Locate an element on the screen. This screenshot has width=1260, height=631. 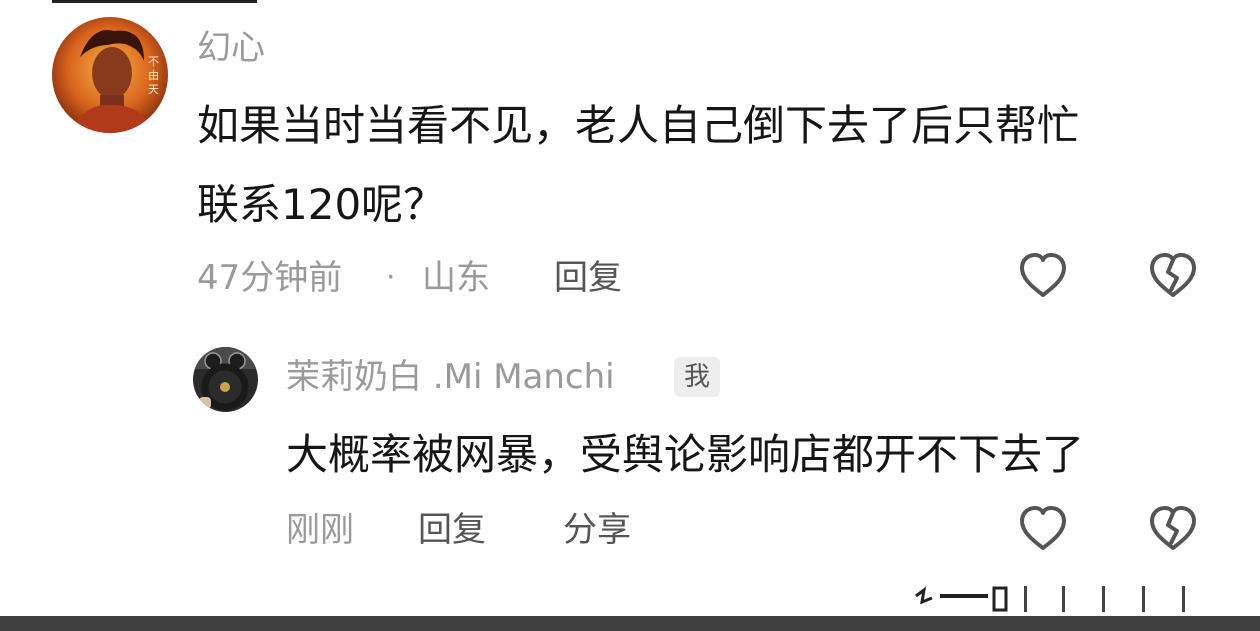
comment-dislike-button is located at coordinates (1173, 276).